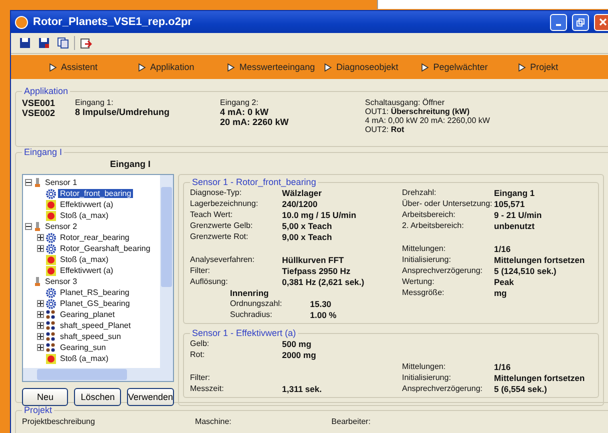 The image size is (608, 433). What do you see at coordinates (150, 397) in the screenshot?
I see `action-button: Verwenden` at bounding box center [150, 397].